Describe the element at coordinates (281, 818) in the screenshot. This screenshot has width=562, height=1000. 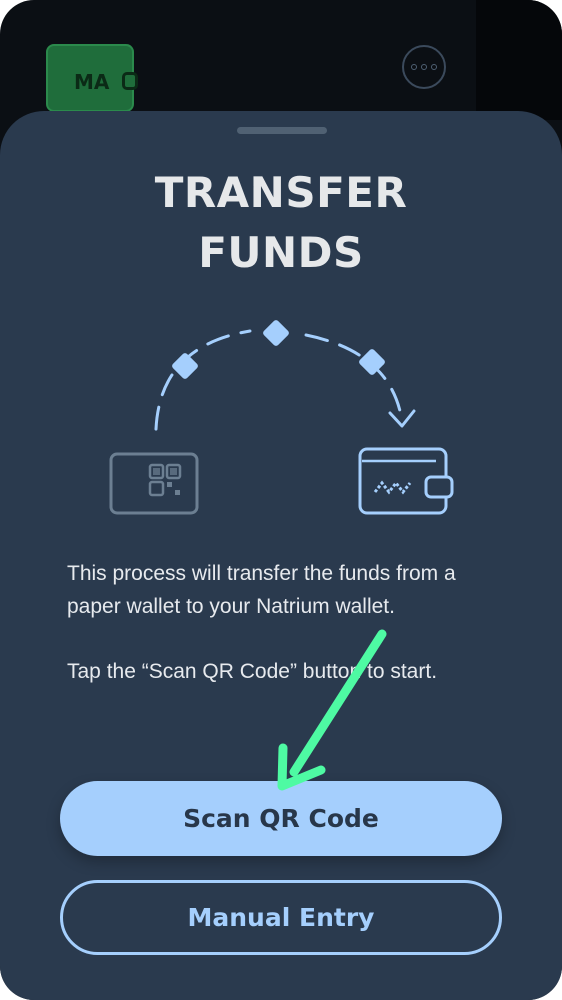
I see `scan-qr-code-button: Scan QR Code` at that location.